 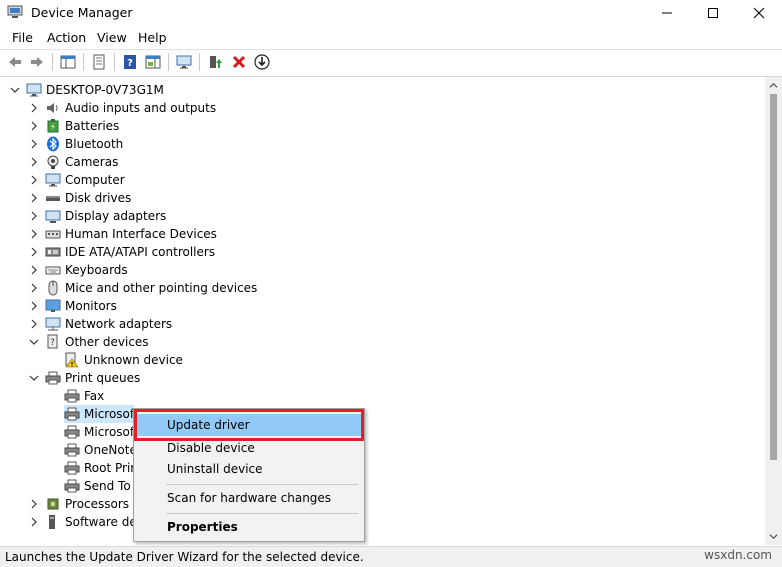 What do you see at coordinates (215, 62) in the screenshot?
I see `update-driver-toolbar-button` at bounding box center [215, 62].